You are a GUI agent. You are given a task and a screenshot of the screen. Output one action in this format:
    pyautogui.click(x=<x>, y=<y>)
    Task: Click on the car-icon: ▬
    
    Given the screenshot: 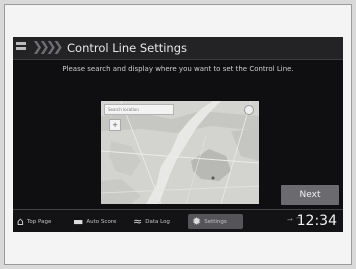 What is the action you would take?
    pyautogui.click(x=78, y=221)
    